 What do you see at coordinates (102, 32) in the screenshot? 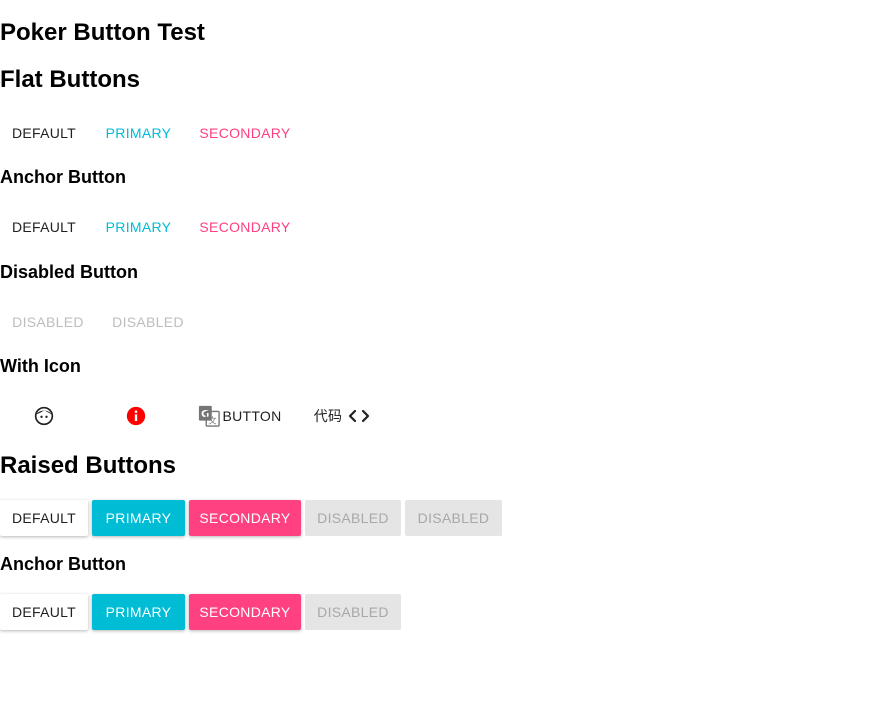
I see `page-title: Poker Button Test` at bounding box center [102, 32].